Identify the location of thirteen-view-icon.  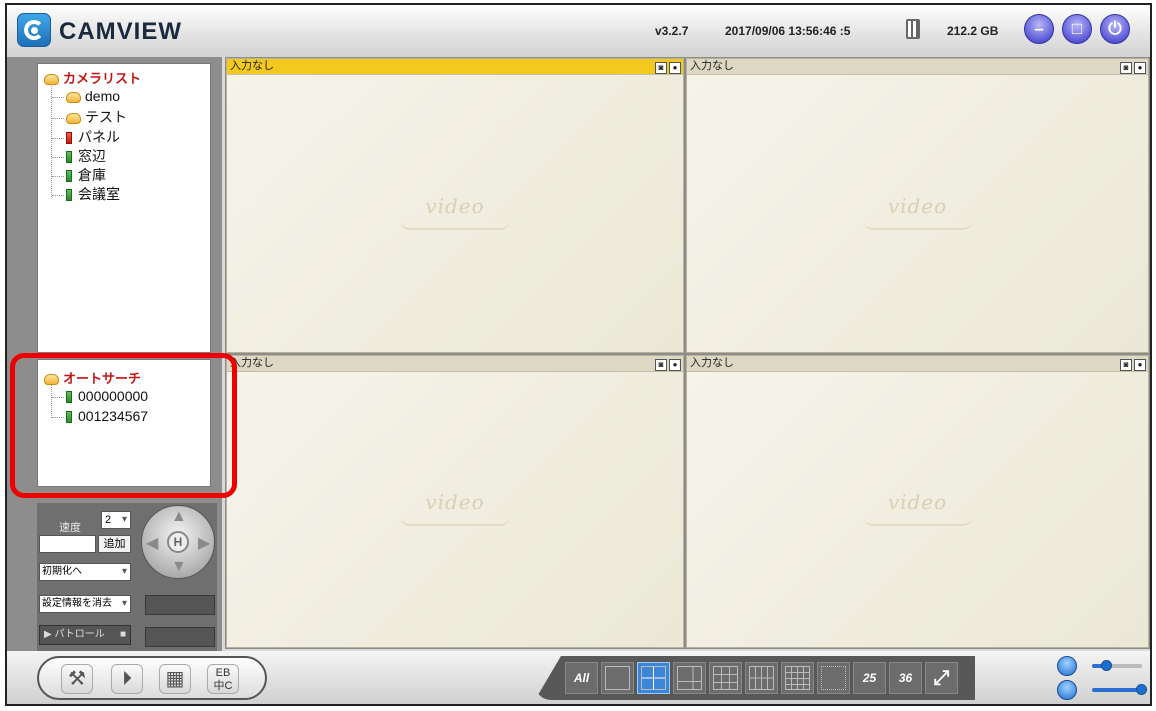
(833, 678).